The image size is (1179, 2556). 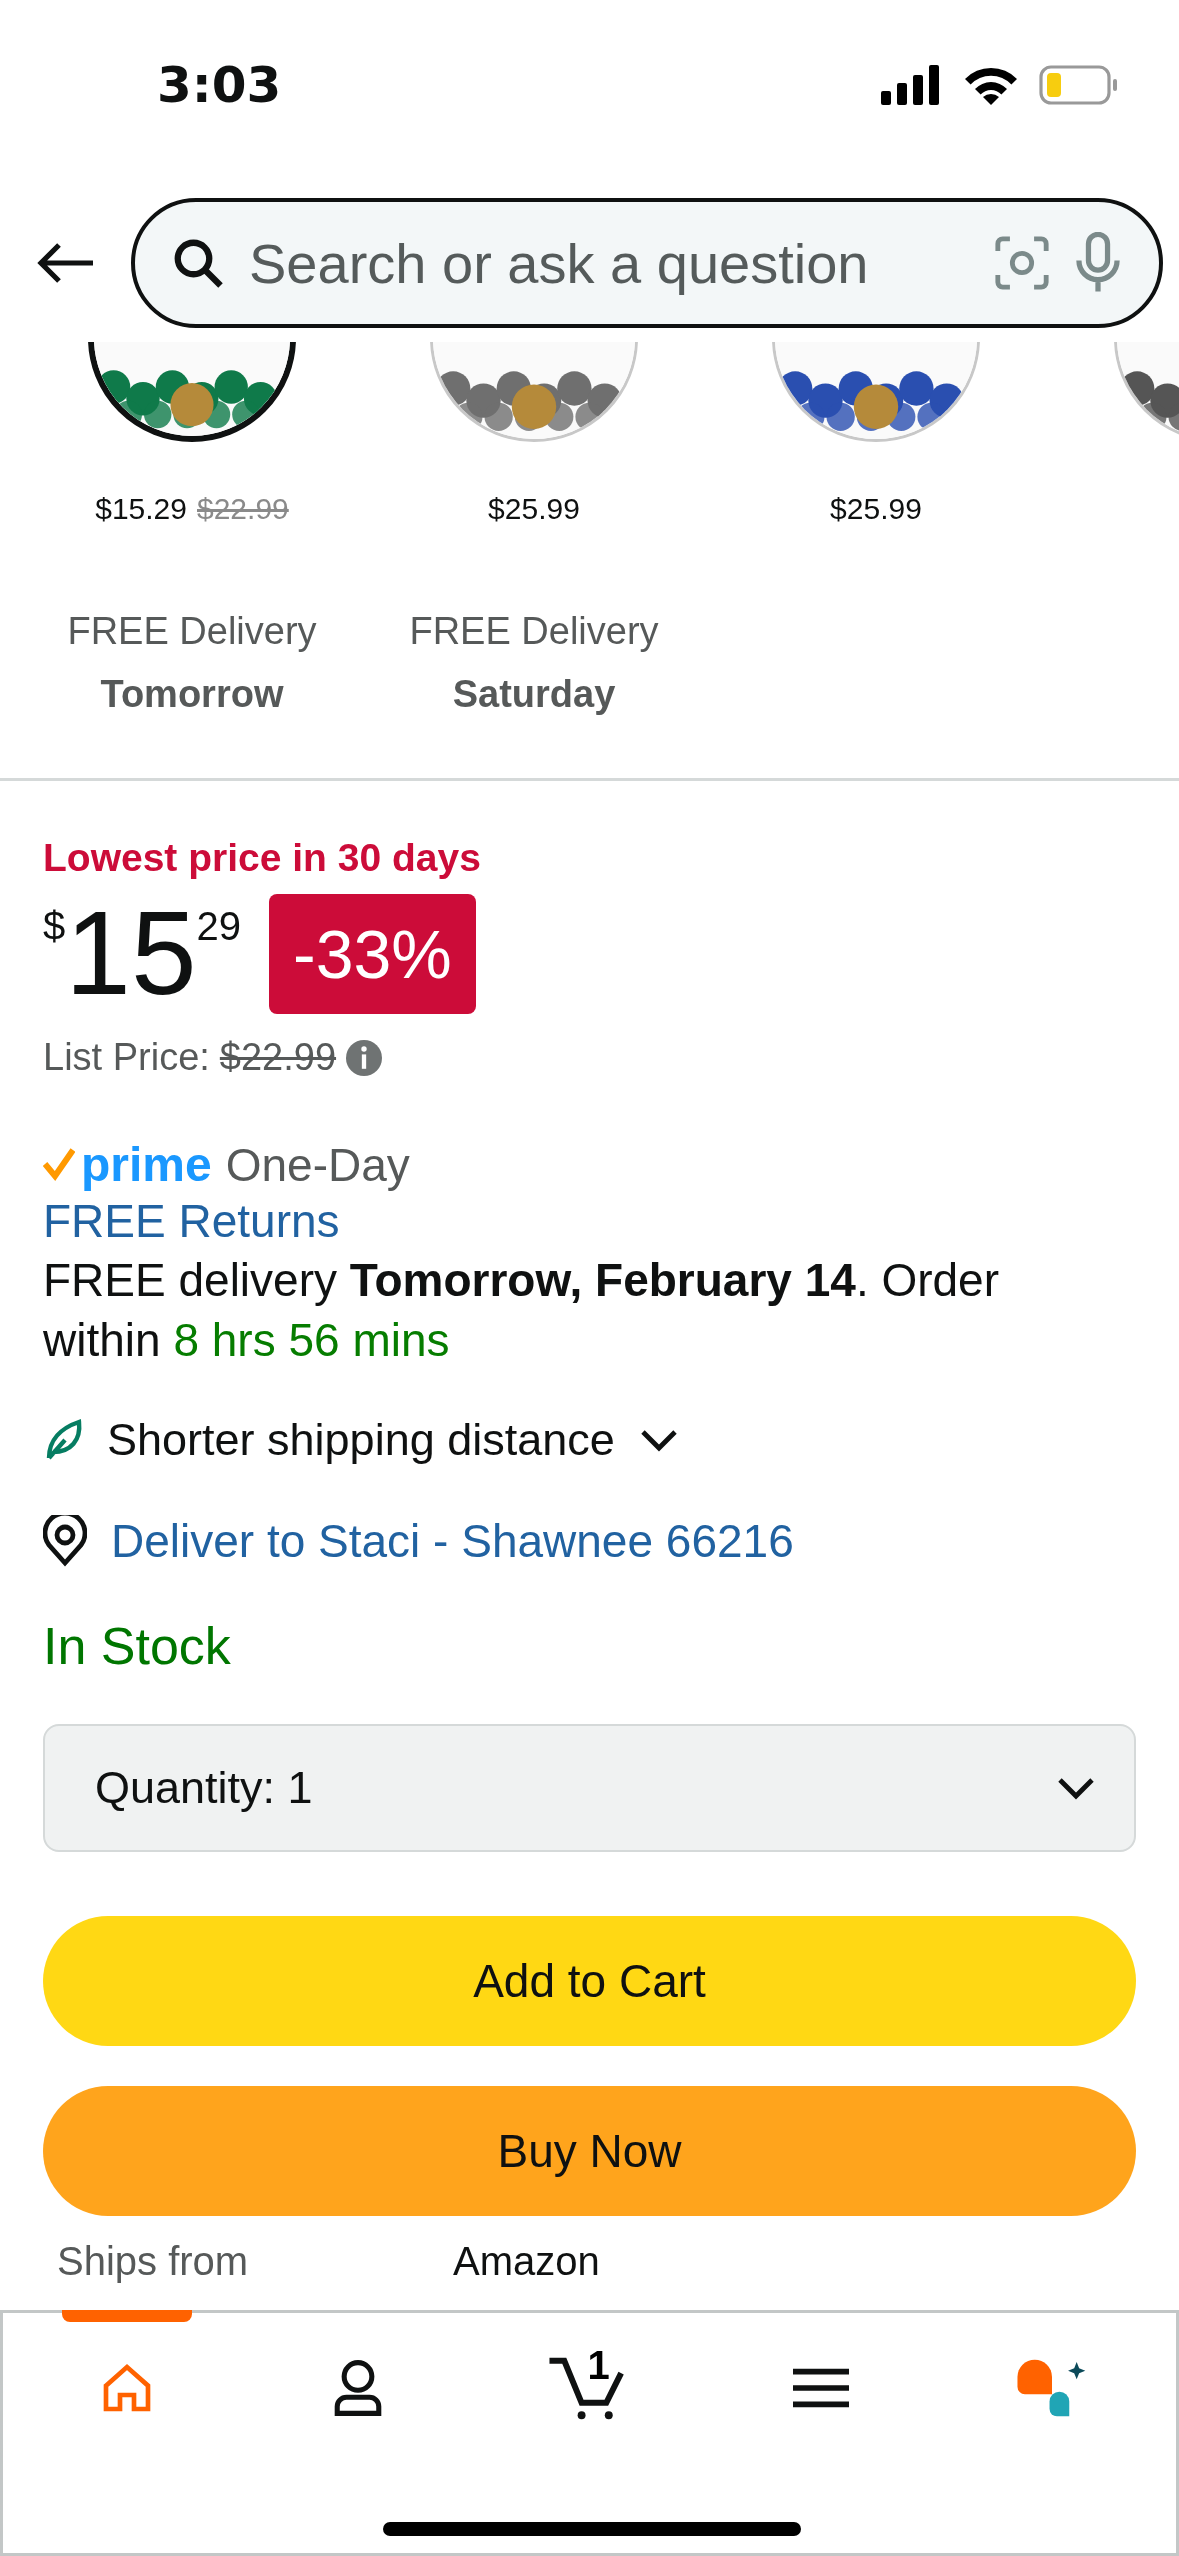 What do you see at coordinates (589, 1981) in the screenshot?
I see `add-to-cart-button: Add to Cart` at bounding box center [589, 1981].